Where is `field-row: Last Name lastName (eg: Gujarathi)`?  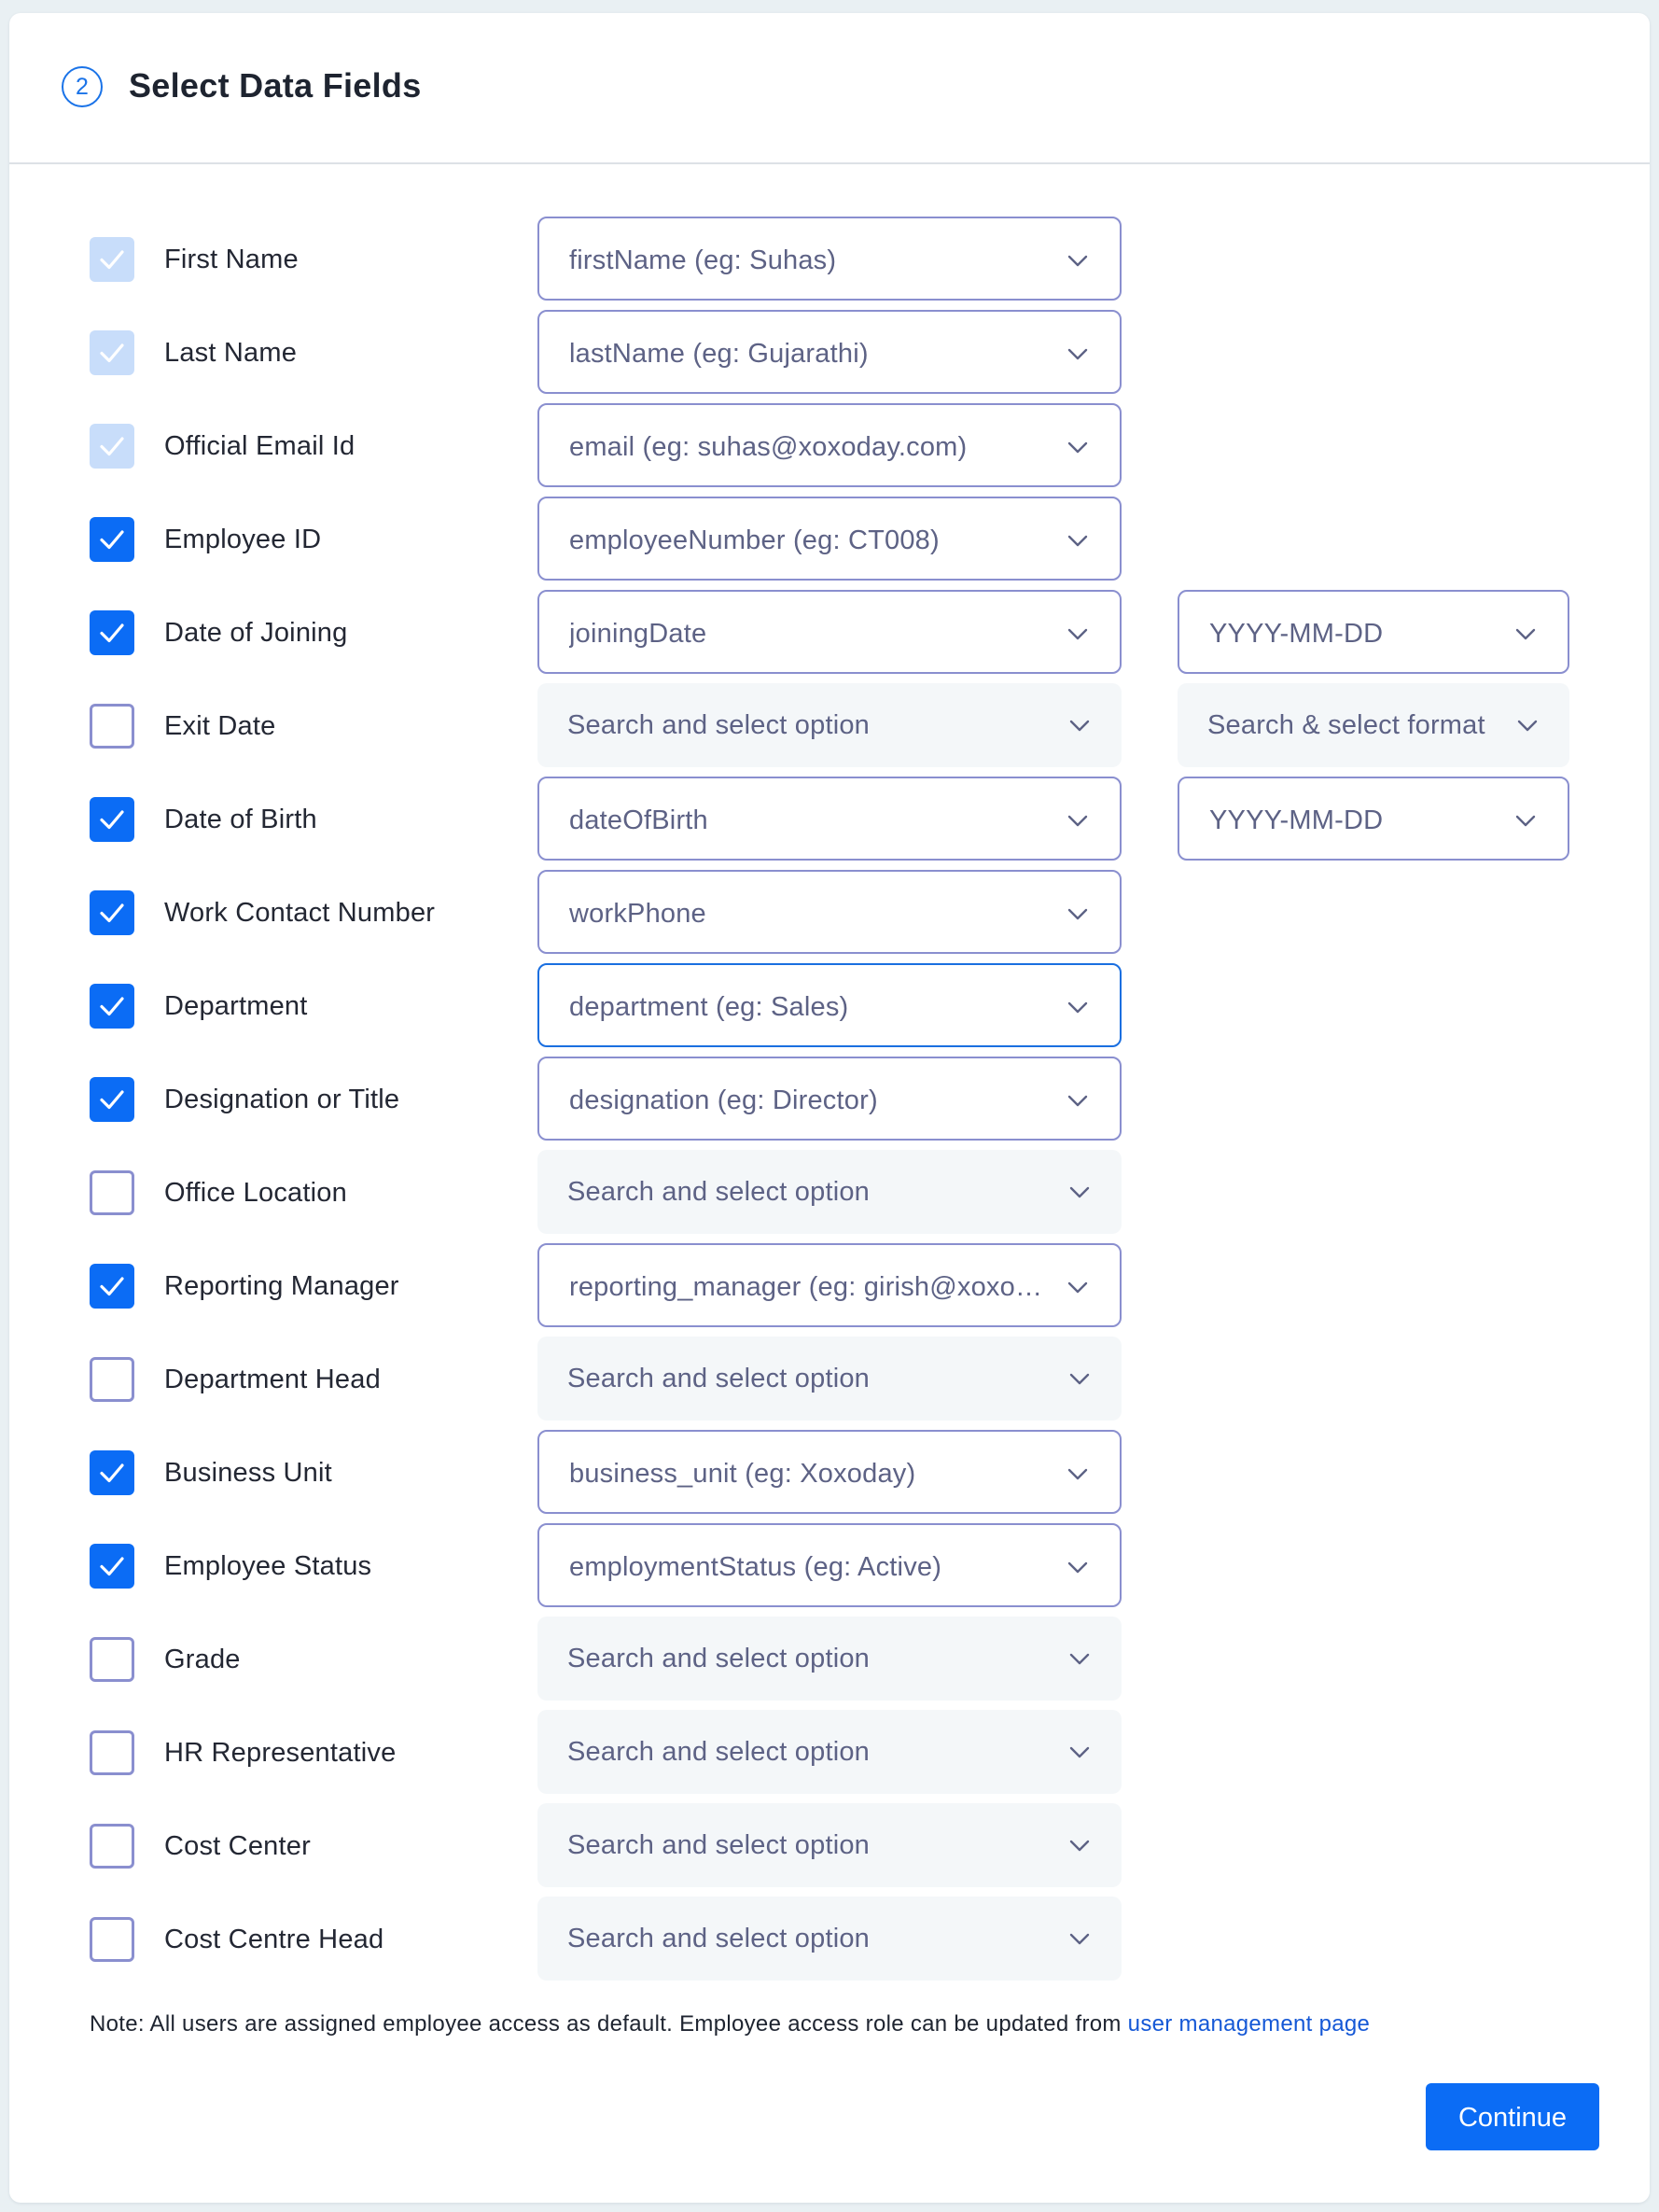 field-row: Last Name lastName (eg: Gujarathi) is located at coordinates (829, 352).